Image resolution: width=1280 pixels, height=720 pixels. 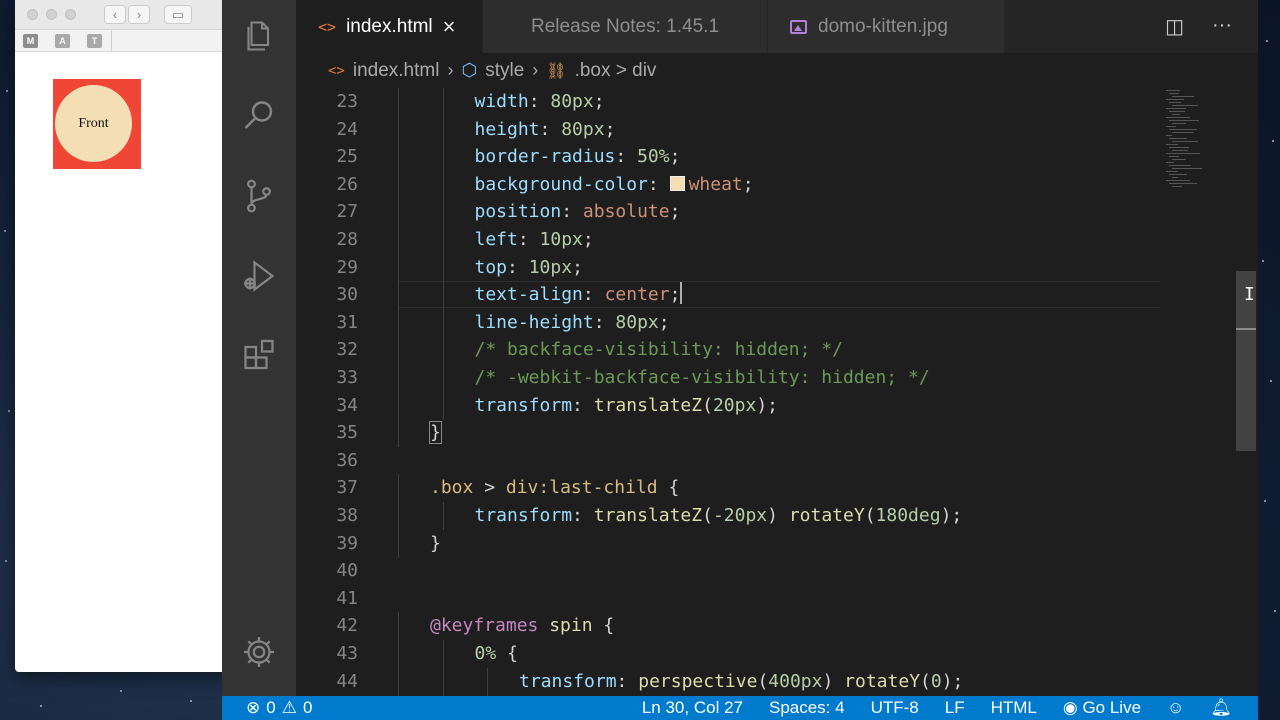 What do you see at coordinates (1175, 708) in the screenshot?
I see `feedback-icon: ☺` at bounding box center [1175, 708].